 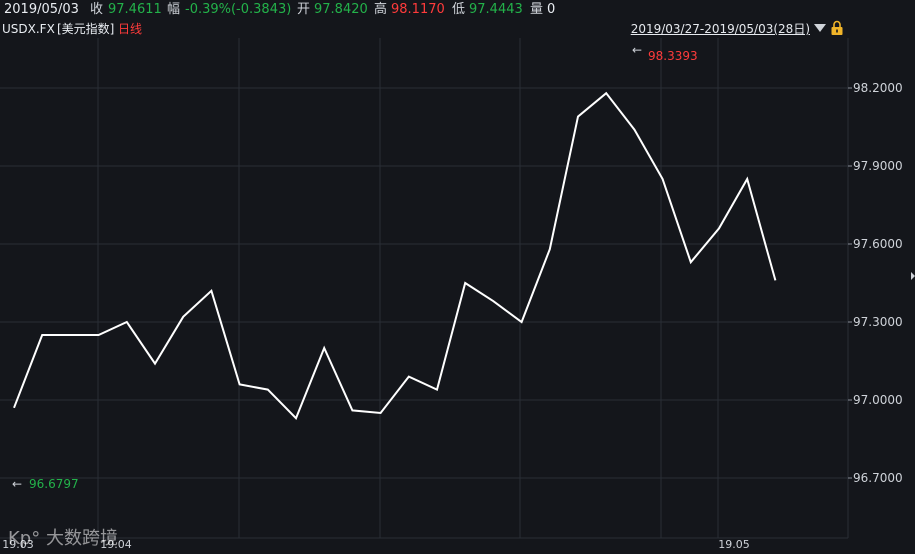 I want to click on x-tick-label: 19.05, so click(x=734, y=544).